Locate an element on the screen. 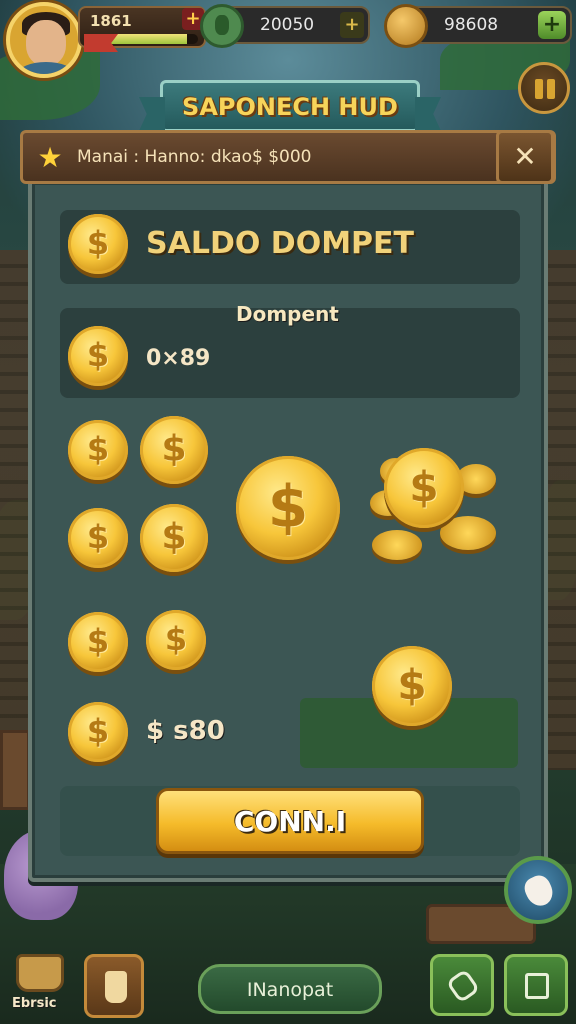 This screenshot has width=576, height=1024. currency-primary-value: 20050 is located at coordinates (287, 25).